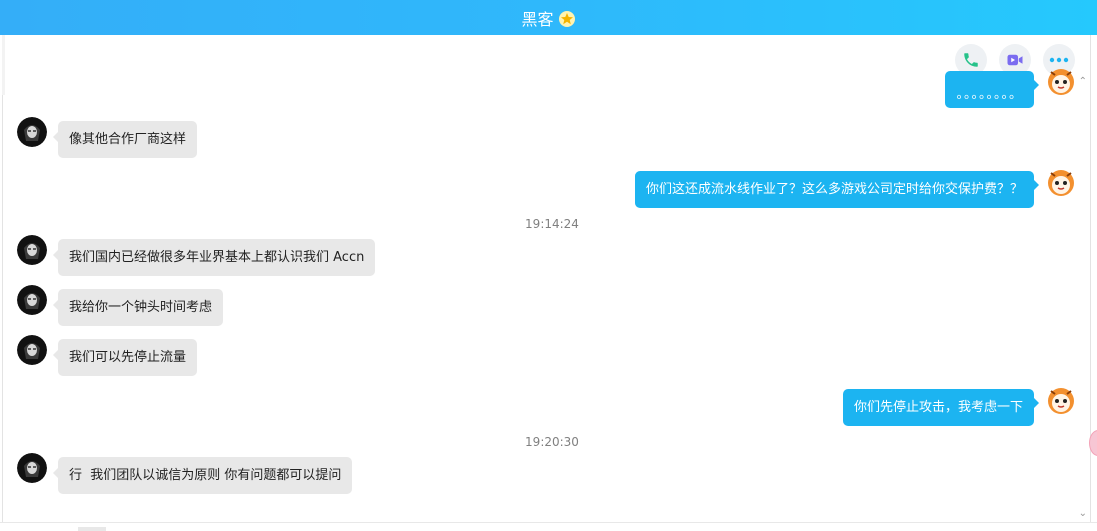  Describe the element at coordinates (125, 357) in the screenshot. I see `message-bubble-left: 我们可以先停止流量` at that location.